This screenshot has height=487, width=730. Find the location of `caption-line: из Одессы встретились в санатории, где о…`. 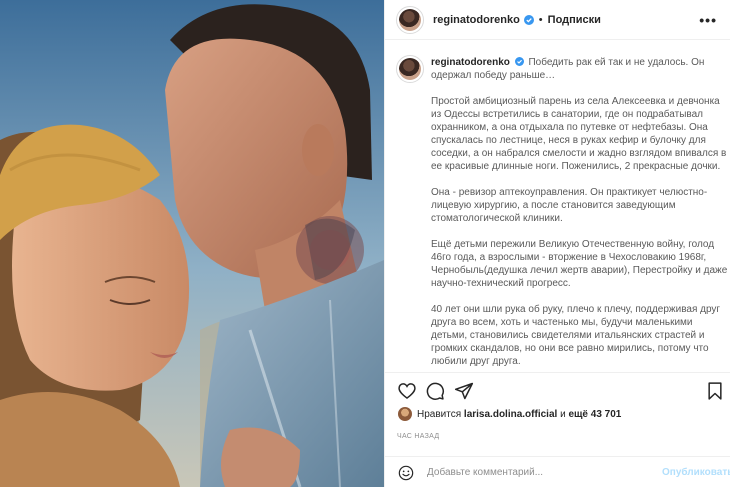

caption-line: из Одессы встретились в санатории, где о… is located at coordinates (567, 114).